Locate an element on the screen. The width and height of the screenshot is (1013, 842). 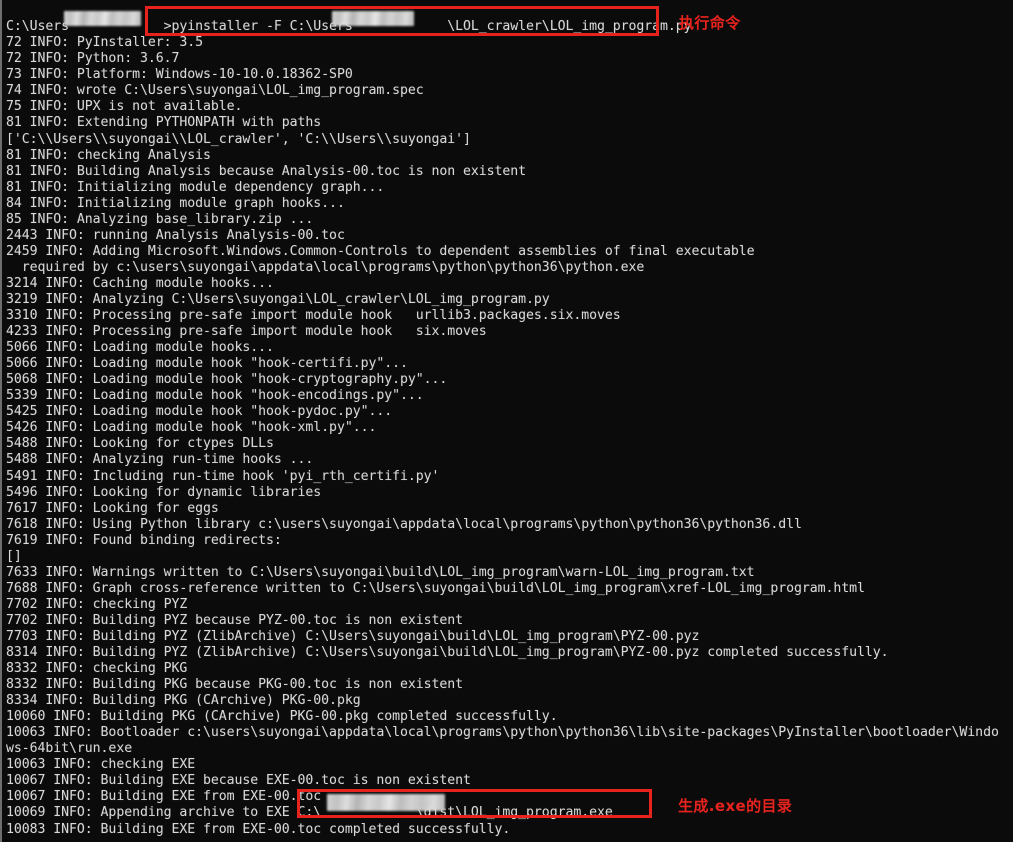
console-log-line: 75 INFO: UPX is not available. is located at coordinates (124, 107).